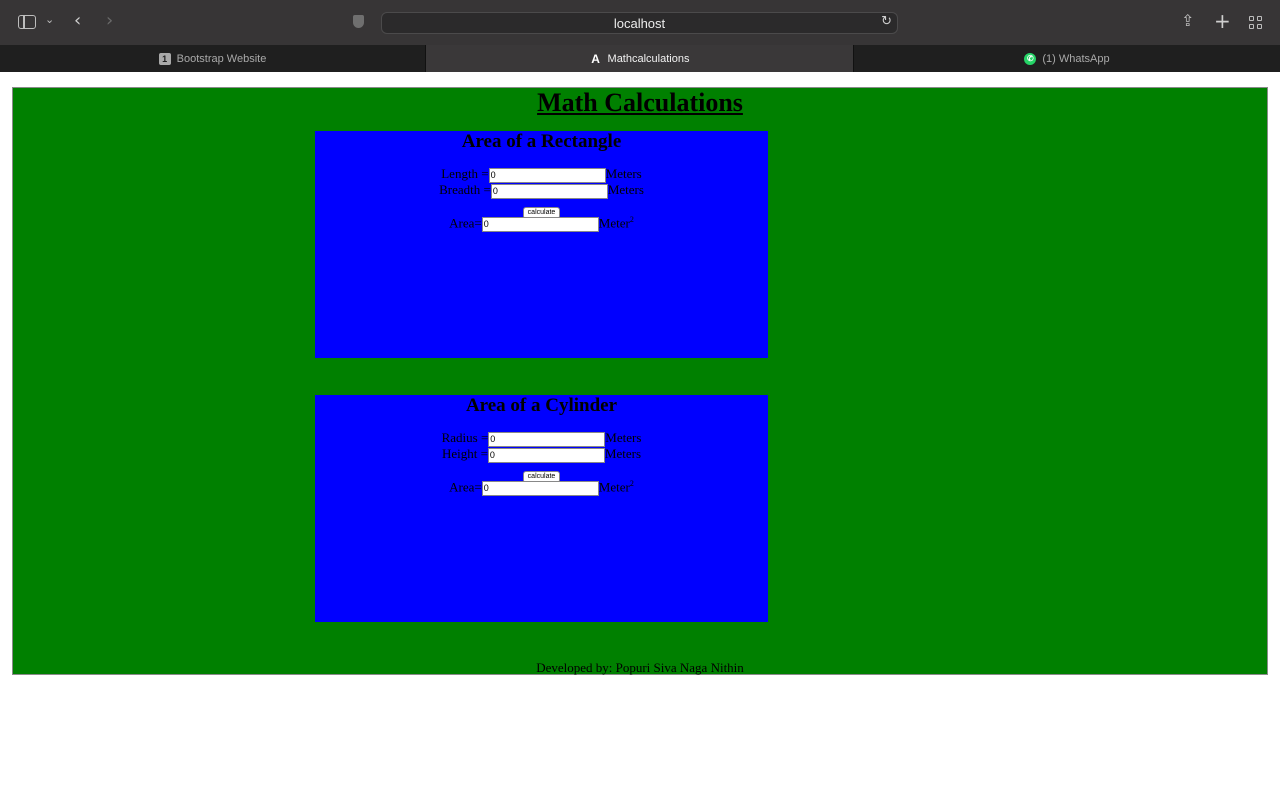 The image size is (1280, 800). I want to click on length-input, so click(547, 175).